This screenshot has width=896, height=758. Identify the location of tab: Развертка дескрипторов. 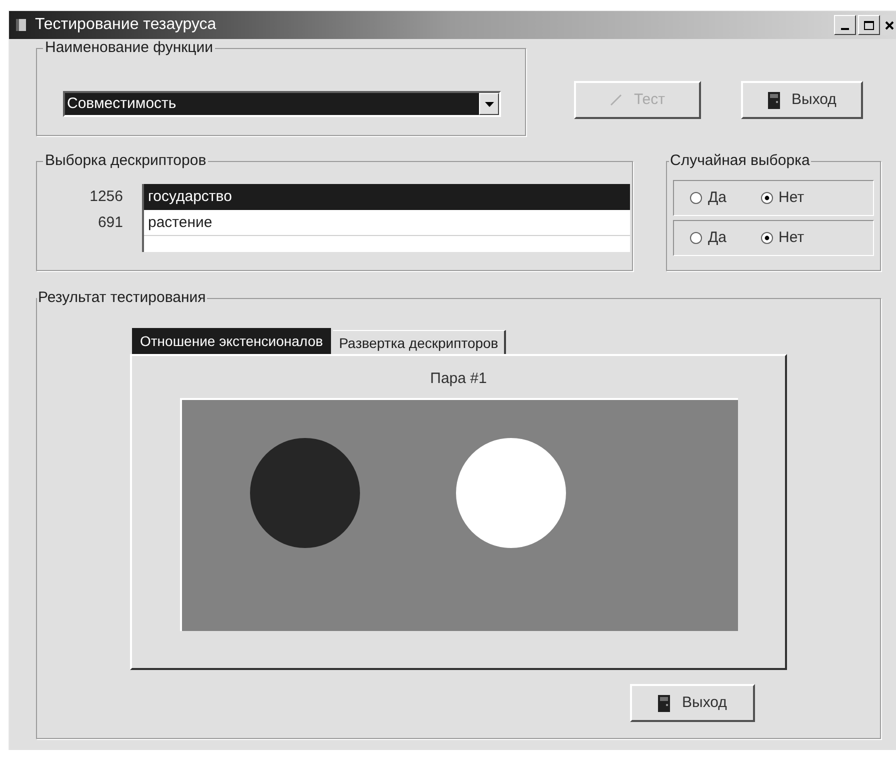
(419, 342).